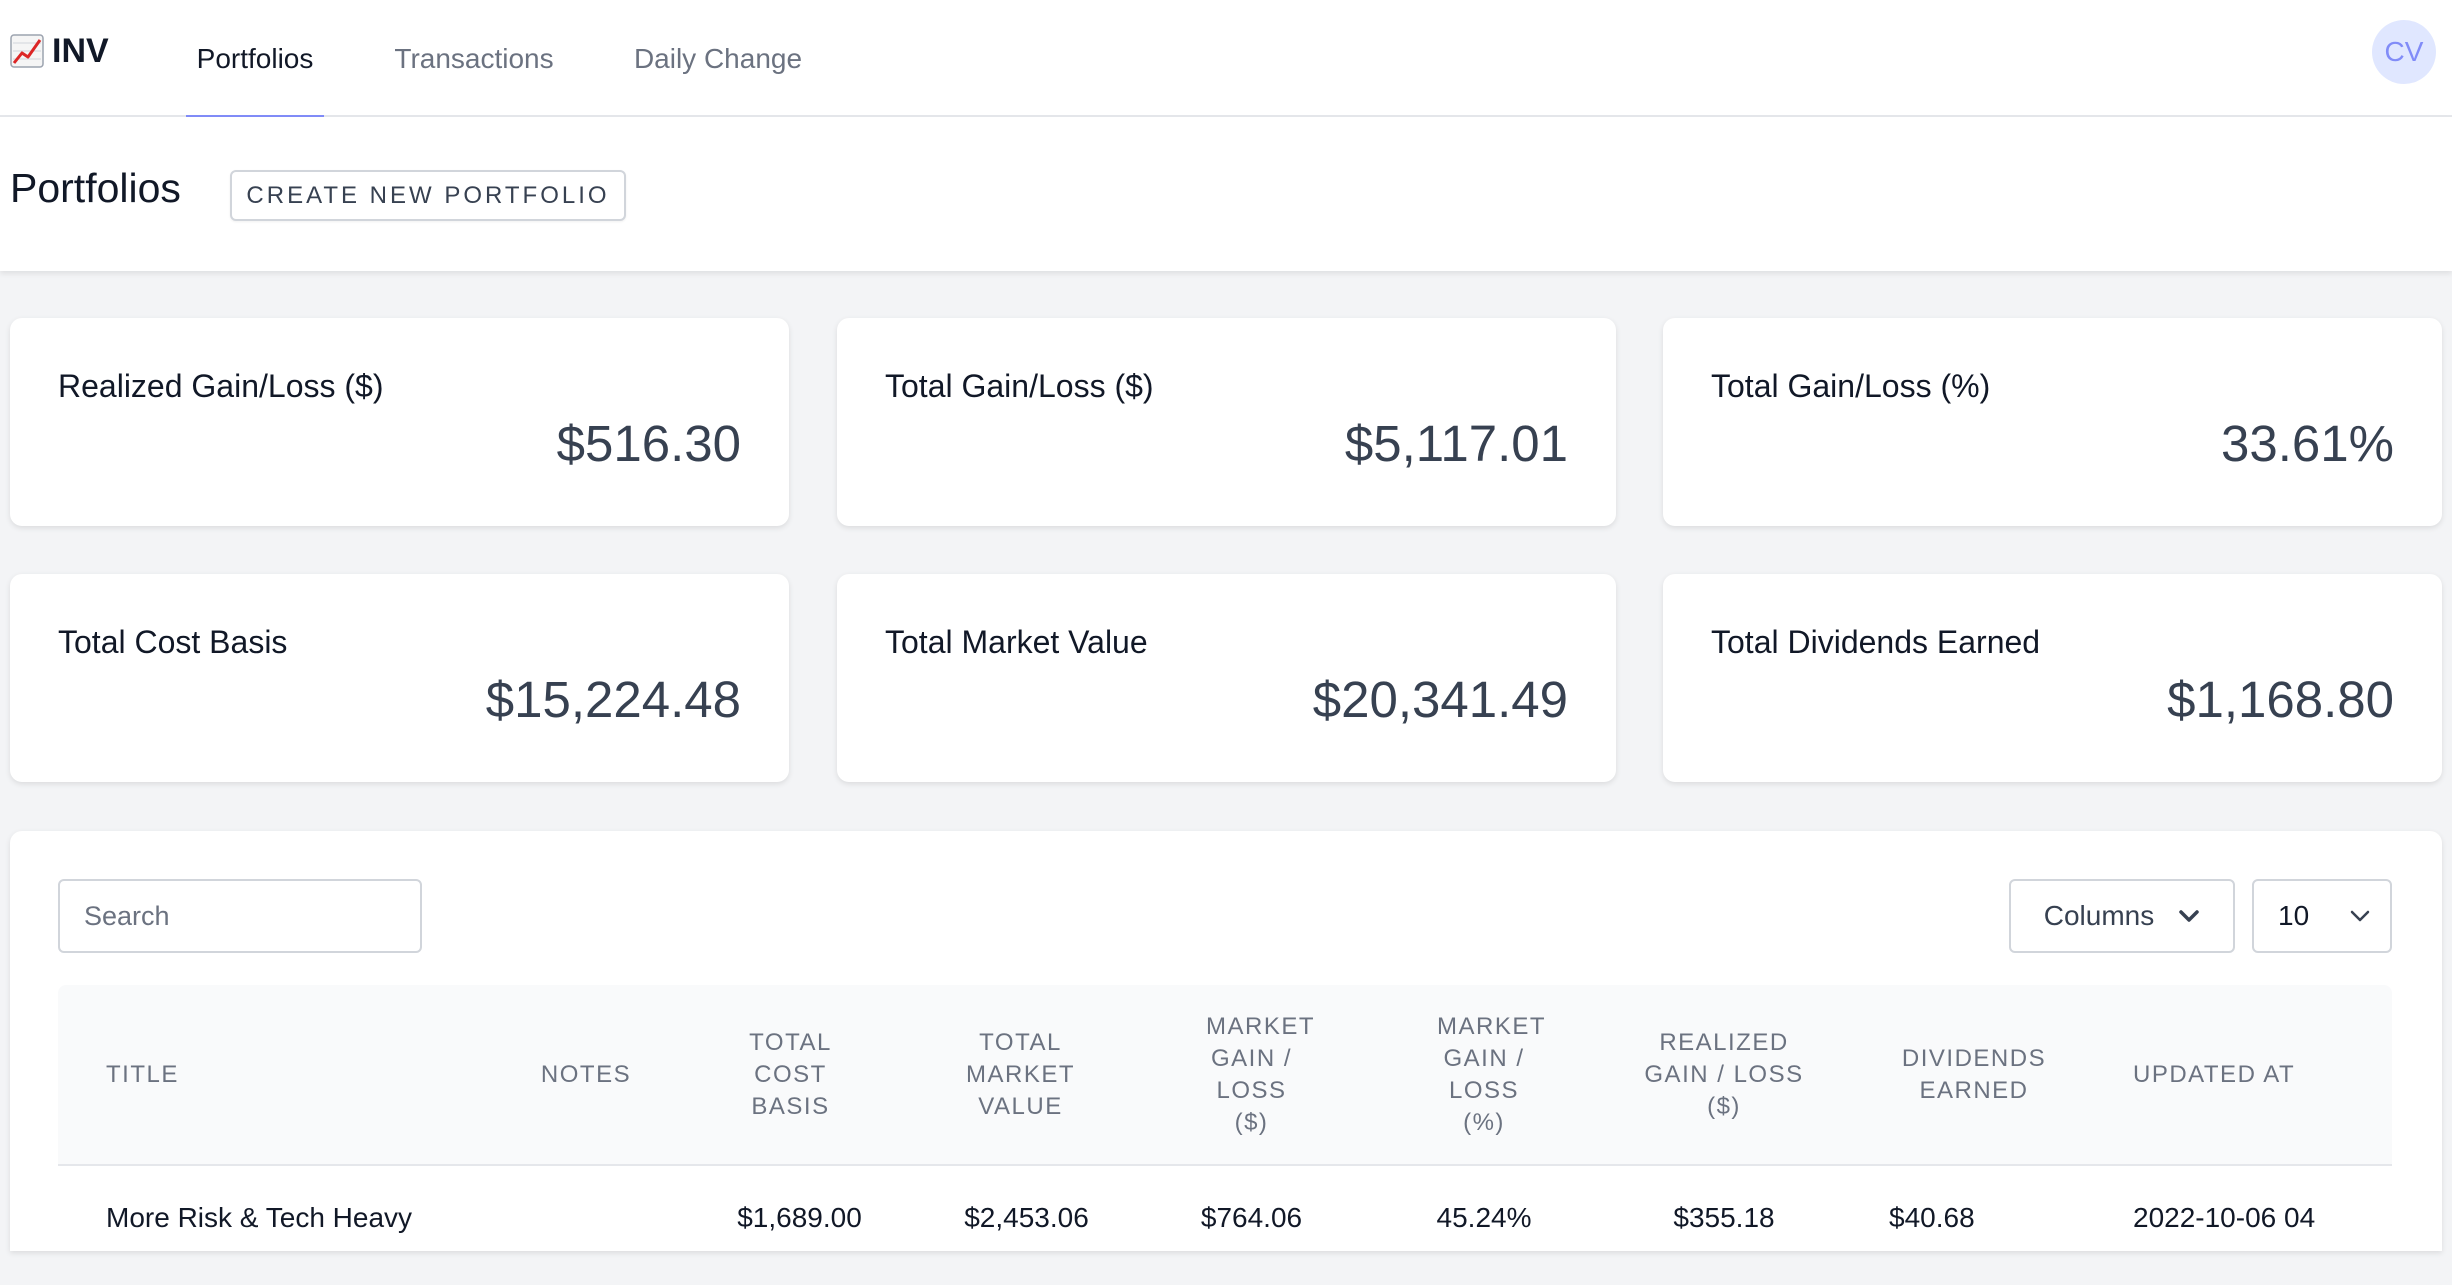 The image size is (2452, 1285). Describe the element at coordinates (799, 1217) in the screenshot. I see `cell-total-cost-basis: $1,689.00` at that location.